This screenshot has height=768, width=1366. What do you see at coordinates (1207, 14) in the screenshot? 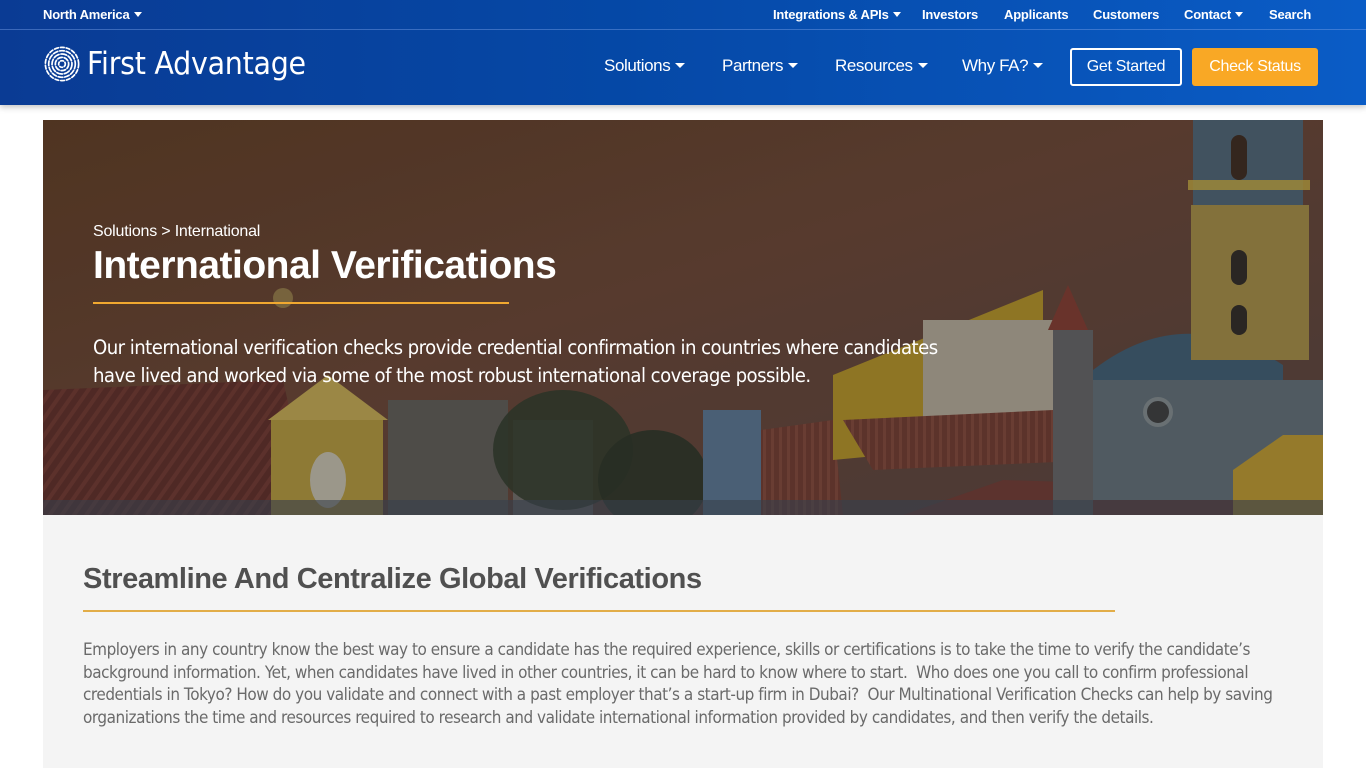
I see `utility-nav-label: Contact` at bounding box center [1207, 14].